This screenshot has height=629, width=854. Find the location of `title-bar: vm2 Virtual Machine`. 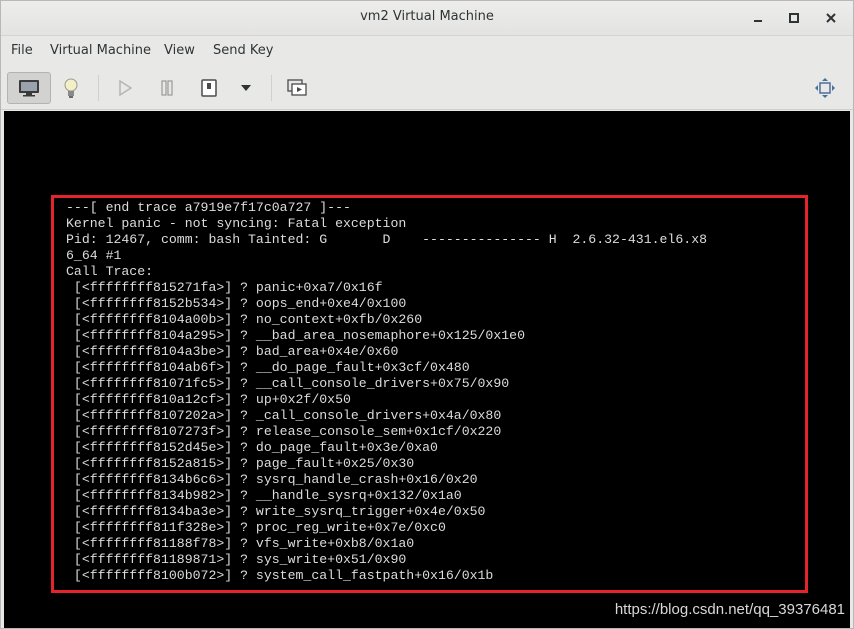

title-bar: vm2 Virtual Machine is located at coordinates (427, 18).